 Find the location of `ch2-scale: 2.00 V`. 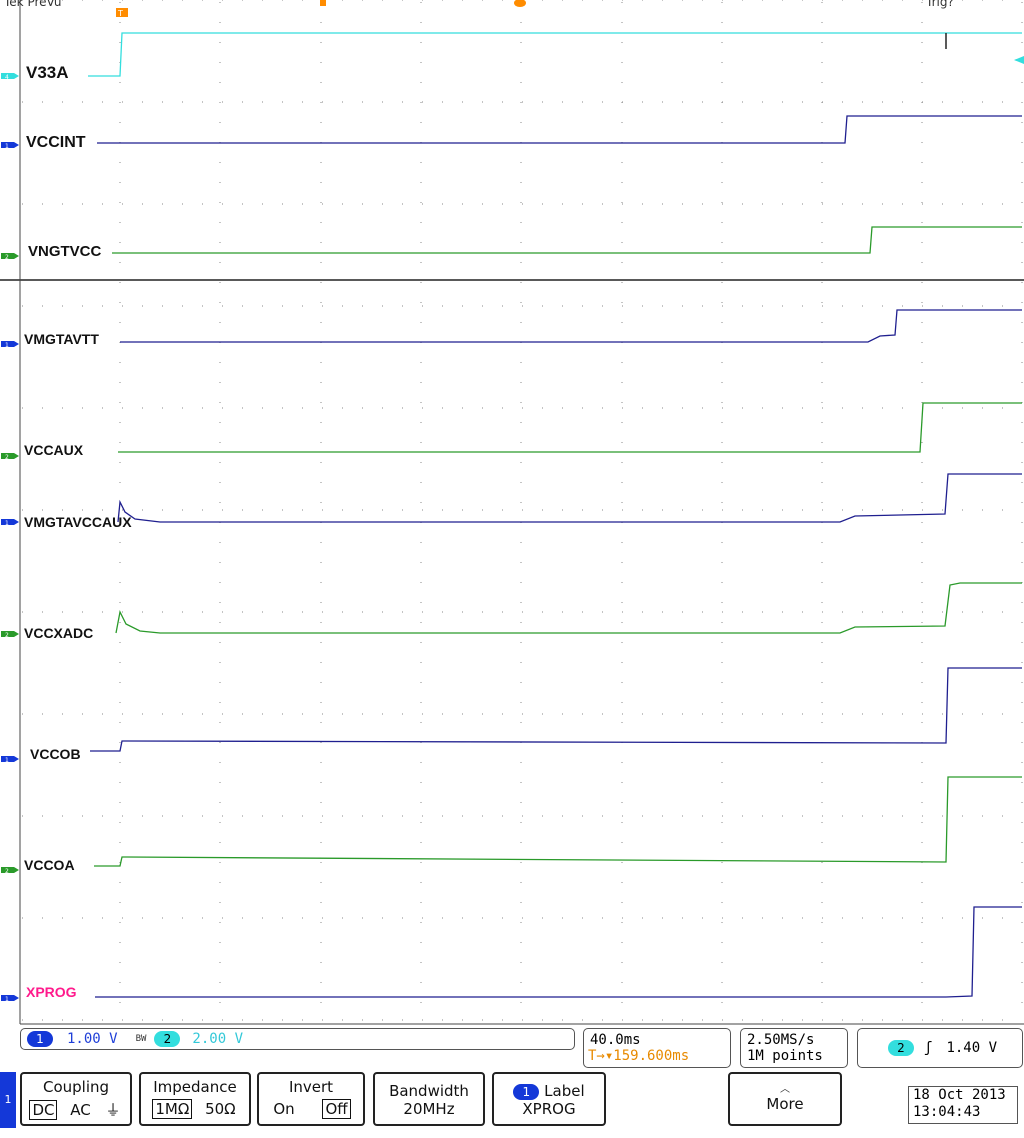

ch2-scale: 2.00 V is located at coordinates (217, 1039).